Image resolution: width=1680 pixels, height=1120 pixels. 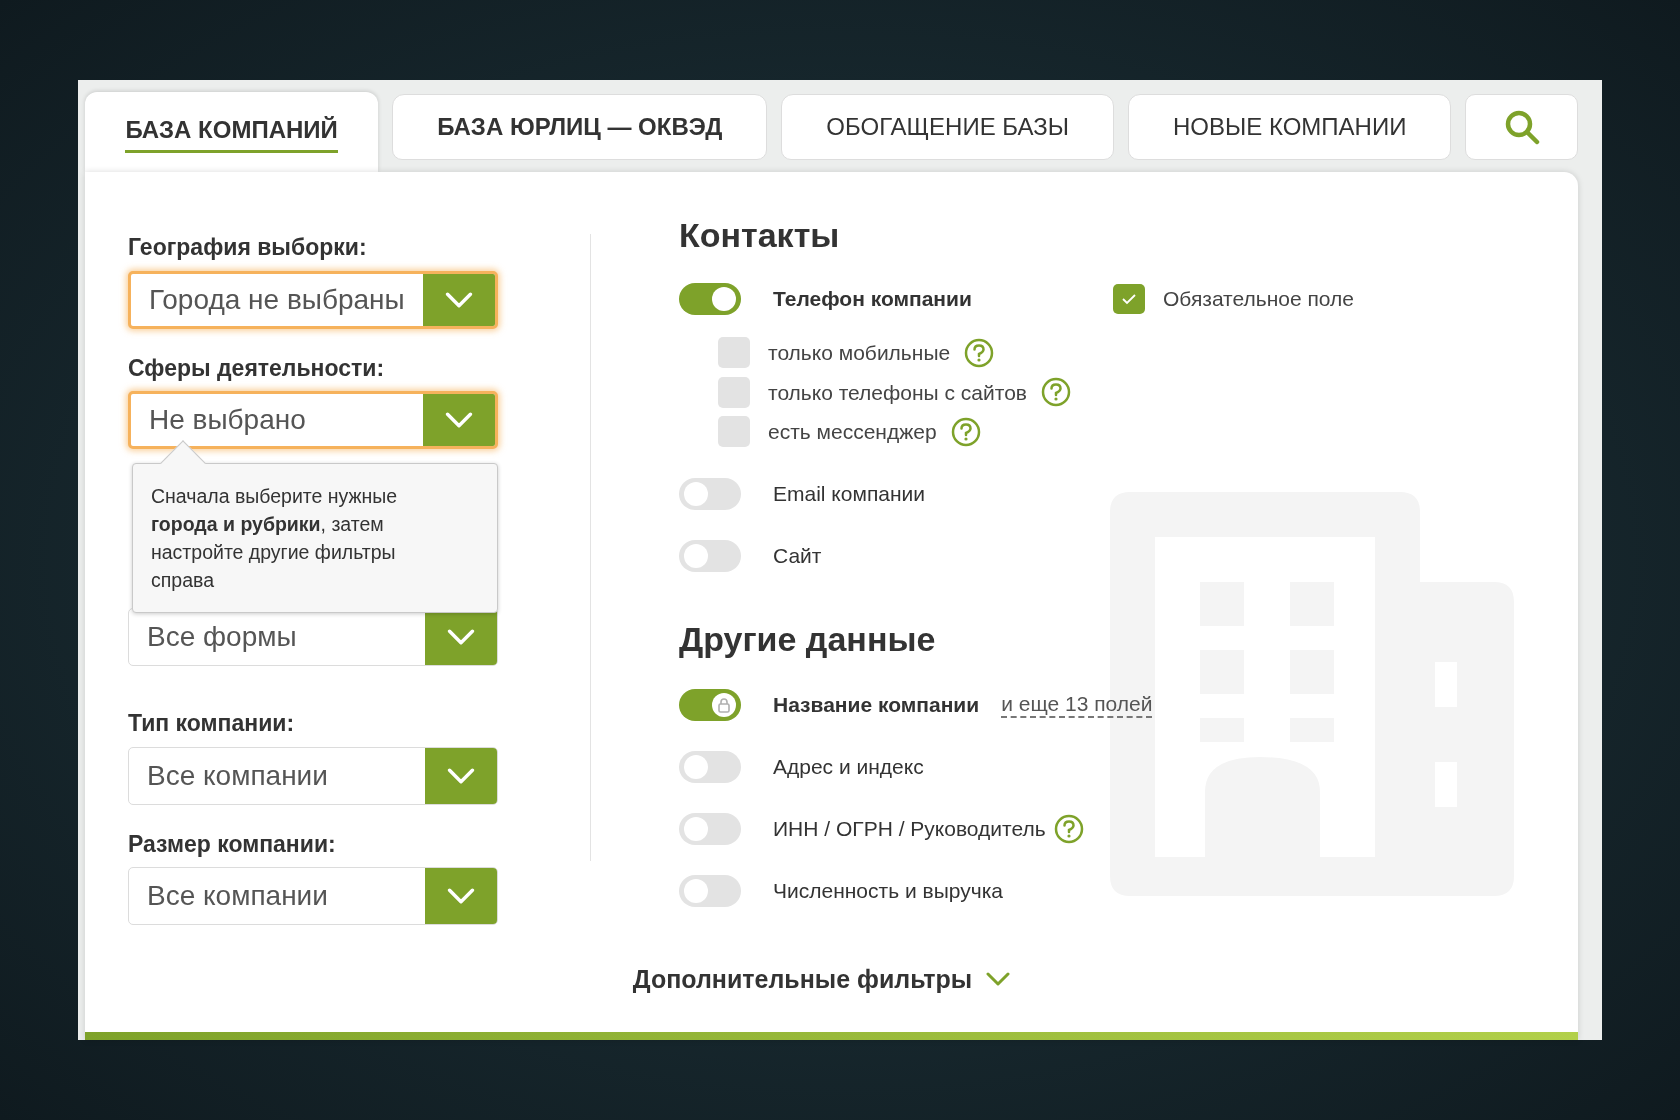 What do you see at coordinates (888, 890) in the screenshot?
I see `toggle-label: Численность и выручка` at bounding box center [888, 890].